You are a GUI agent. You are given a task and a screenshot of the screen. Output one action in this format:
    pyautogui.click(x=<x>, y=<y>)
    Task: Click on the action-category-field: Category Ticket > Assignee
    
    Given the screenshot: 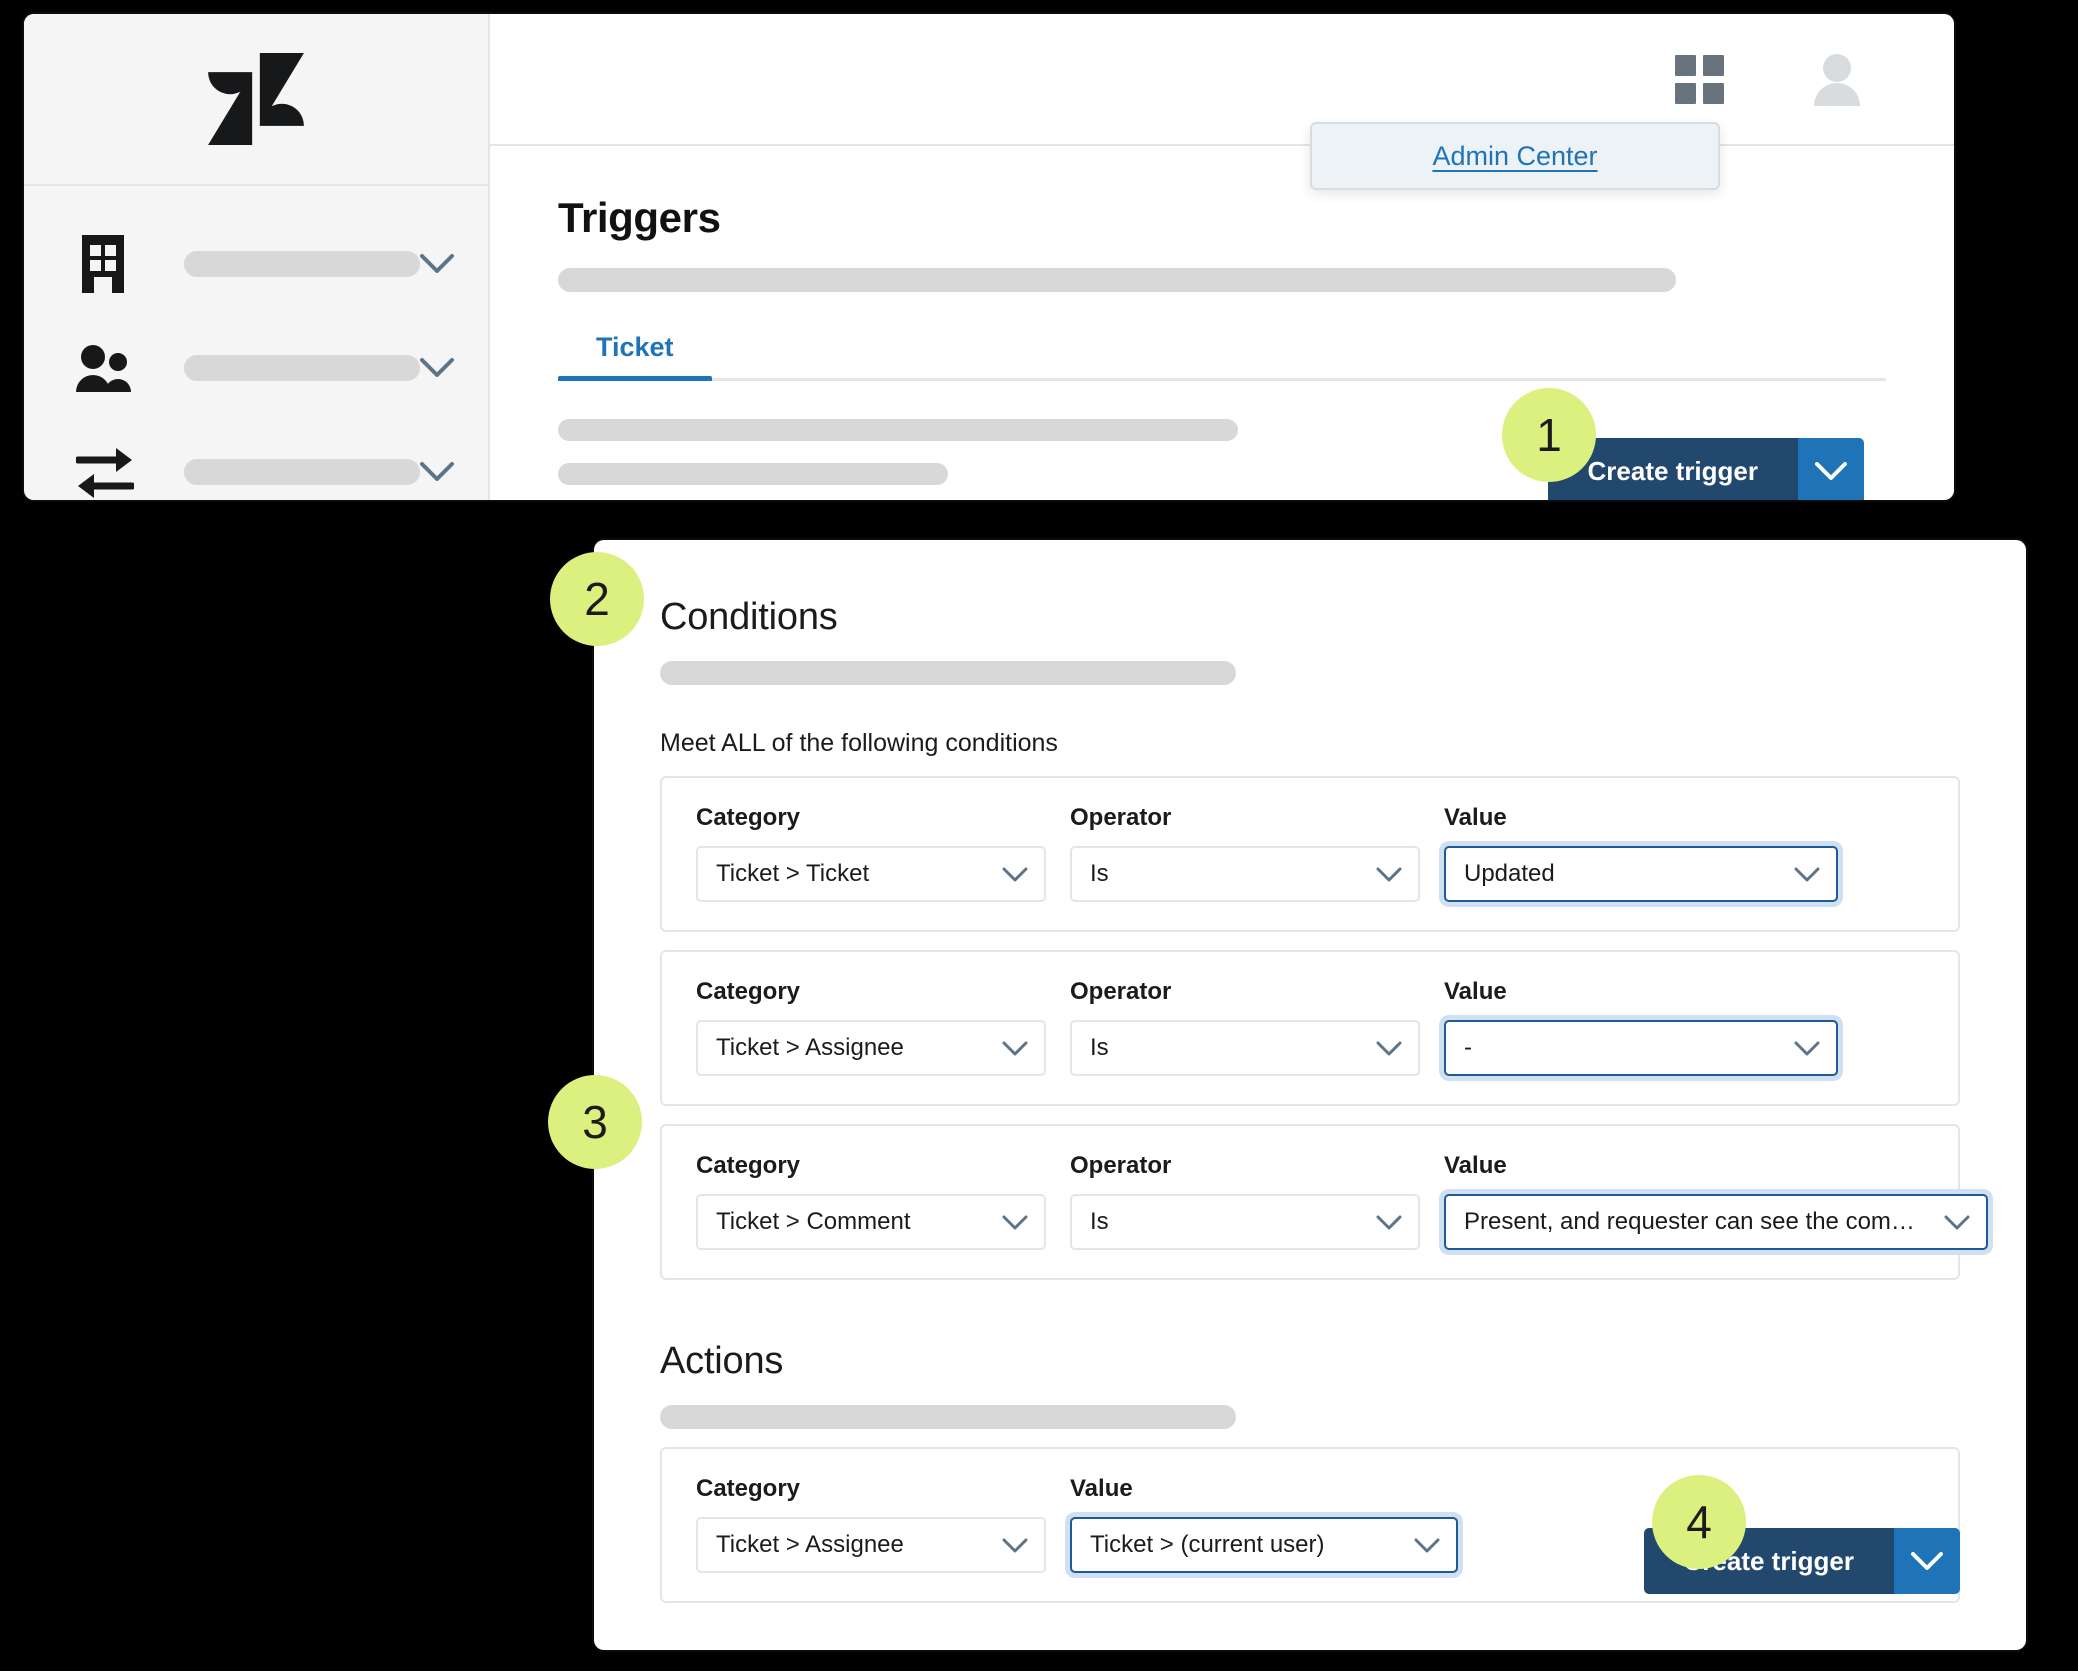 What is the action you would take?
    pyautogui.click(x=871, y=1524)
    